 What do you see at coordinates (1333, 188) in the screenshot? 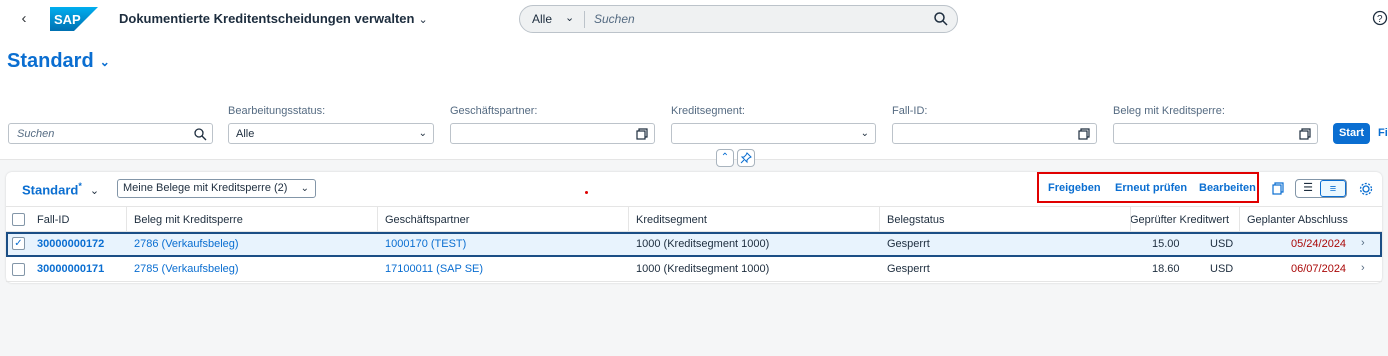
I see `list-view-icon: ≡` at bounding box center [1333, 188].